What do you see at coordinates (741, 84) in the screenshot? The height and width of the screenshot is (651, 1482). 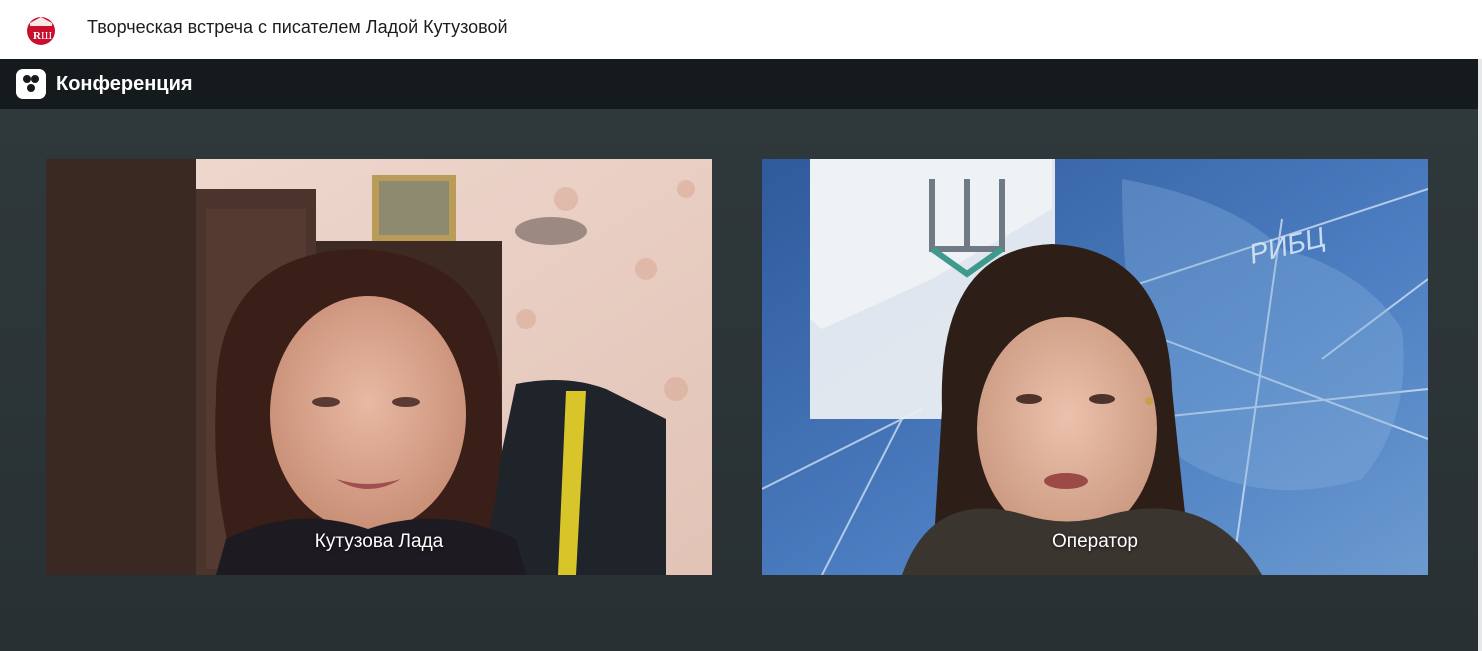 I see `conference-bar` at bounding box center [741, 84].